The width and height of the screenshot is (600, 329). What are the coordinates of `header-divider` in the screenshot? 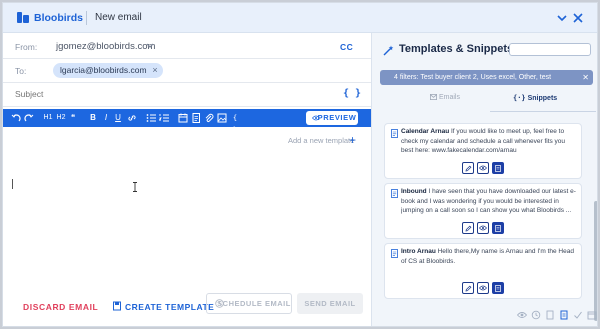 It's located at (86, 18).